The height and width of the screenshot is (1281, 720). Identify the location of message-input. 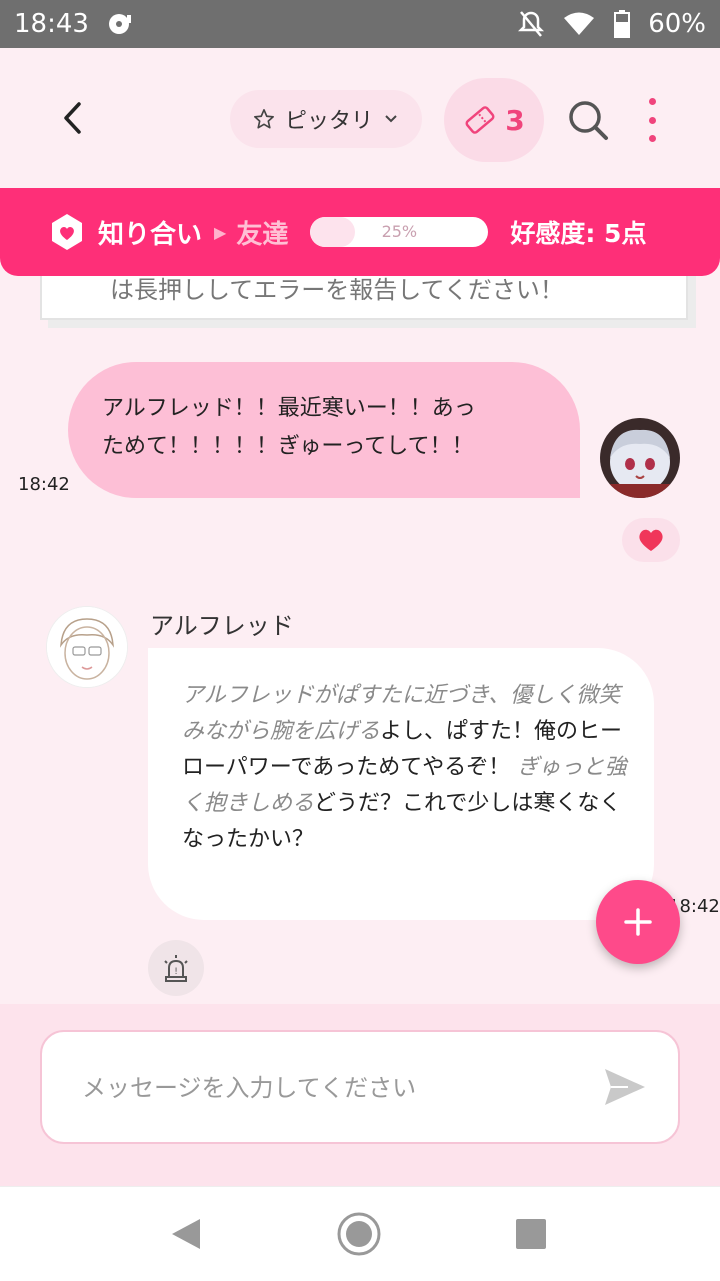
(322, 1088).